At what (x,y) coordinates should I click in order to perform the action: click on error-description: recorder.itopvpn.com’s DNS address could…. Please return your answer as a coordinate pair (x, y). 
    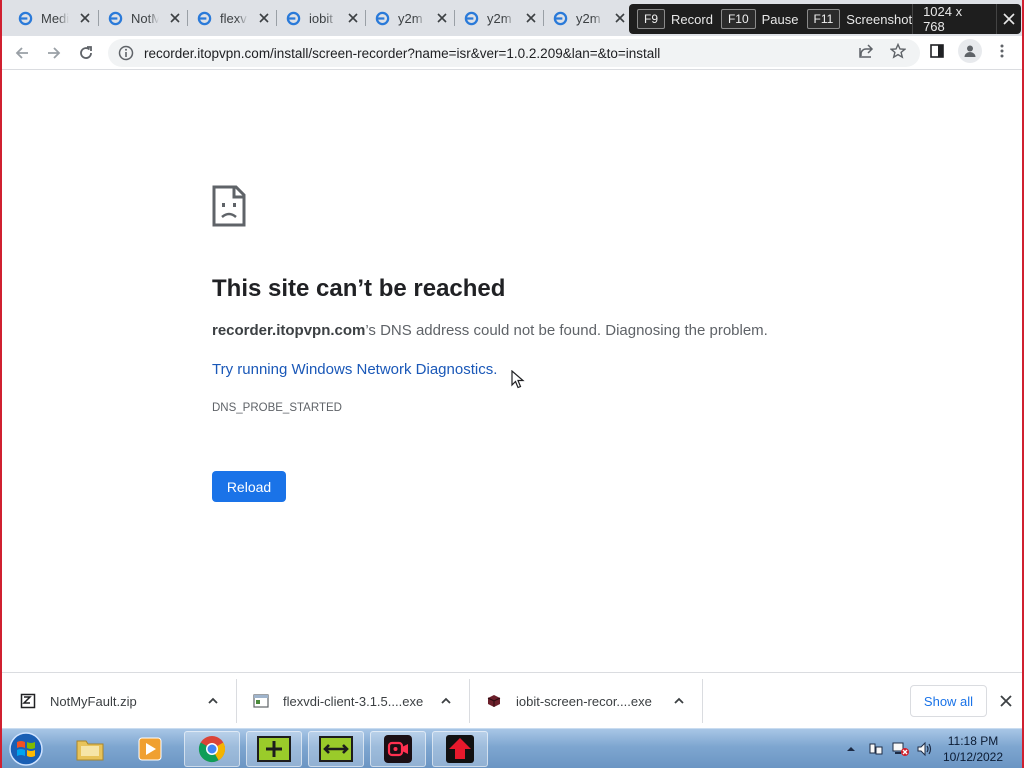
    Looking at the image, I should click on (490, 330).